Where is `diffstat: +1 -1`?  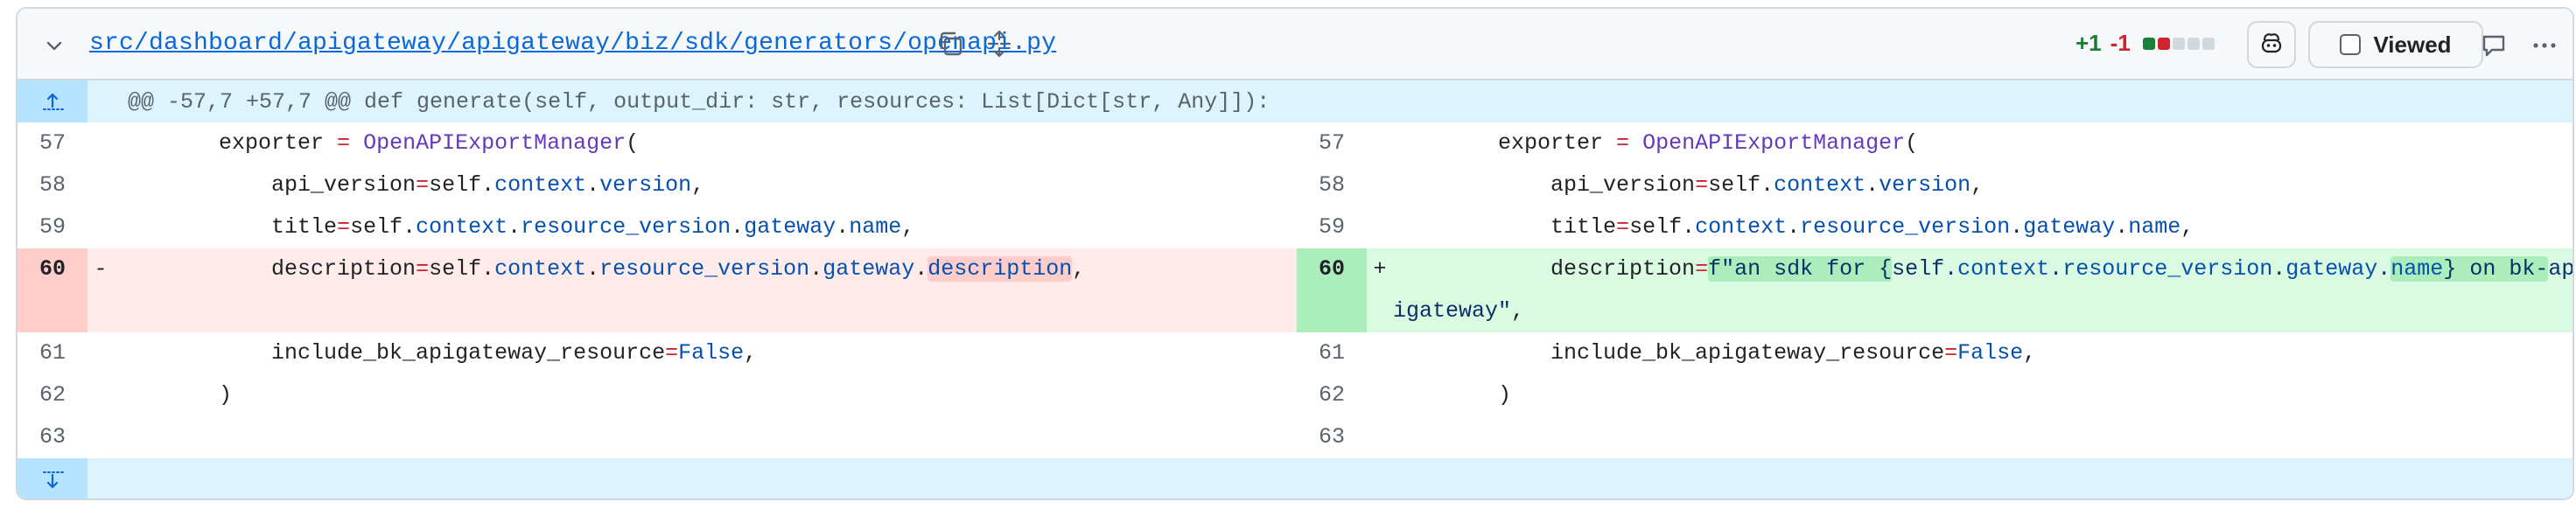
diffstat: +1 -1 is located at coordinates (2145, 43).